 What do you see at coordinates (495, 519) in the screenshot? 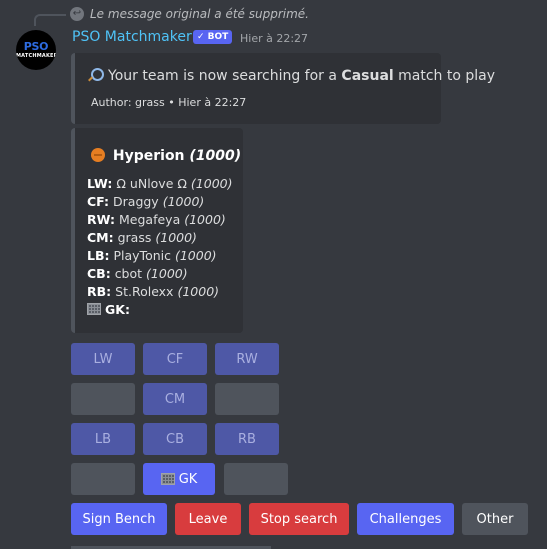
I see `other-button: Other` at bounding box center [495, 519].